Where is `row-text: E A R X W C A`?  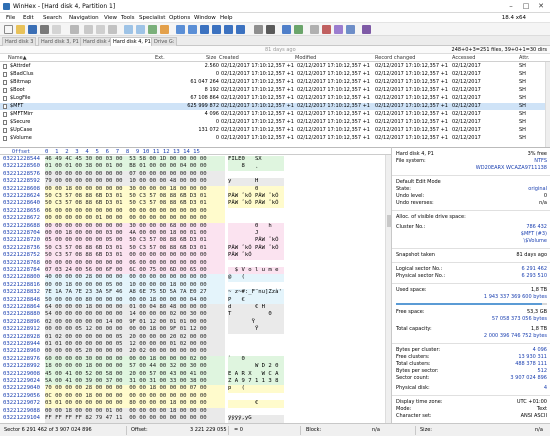
row-text: E A R X W C A is located at coordinates (256, 374).